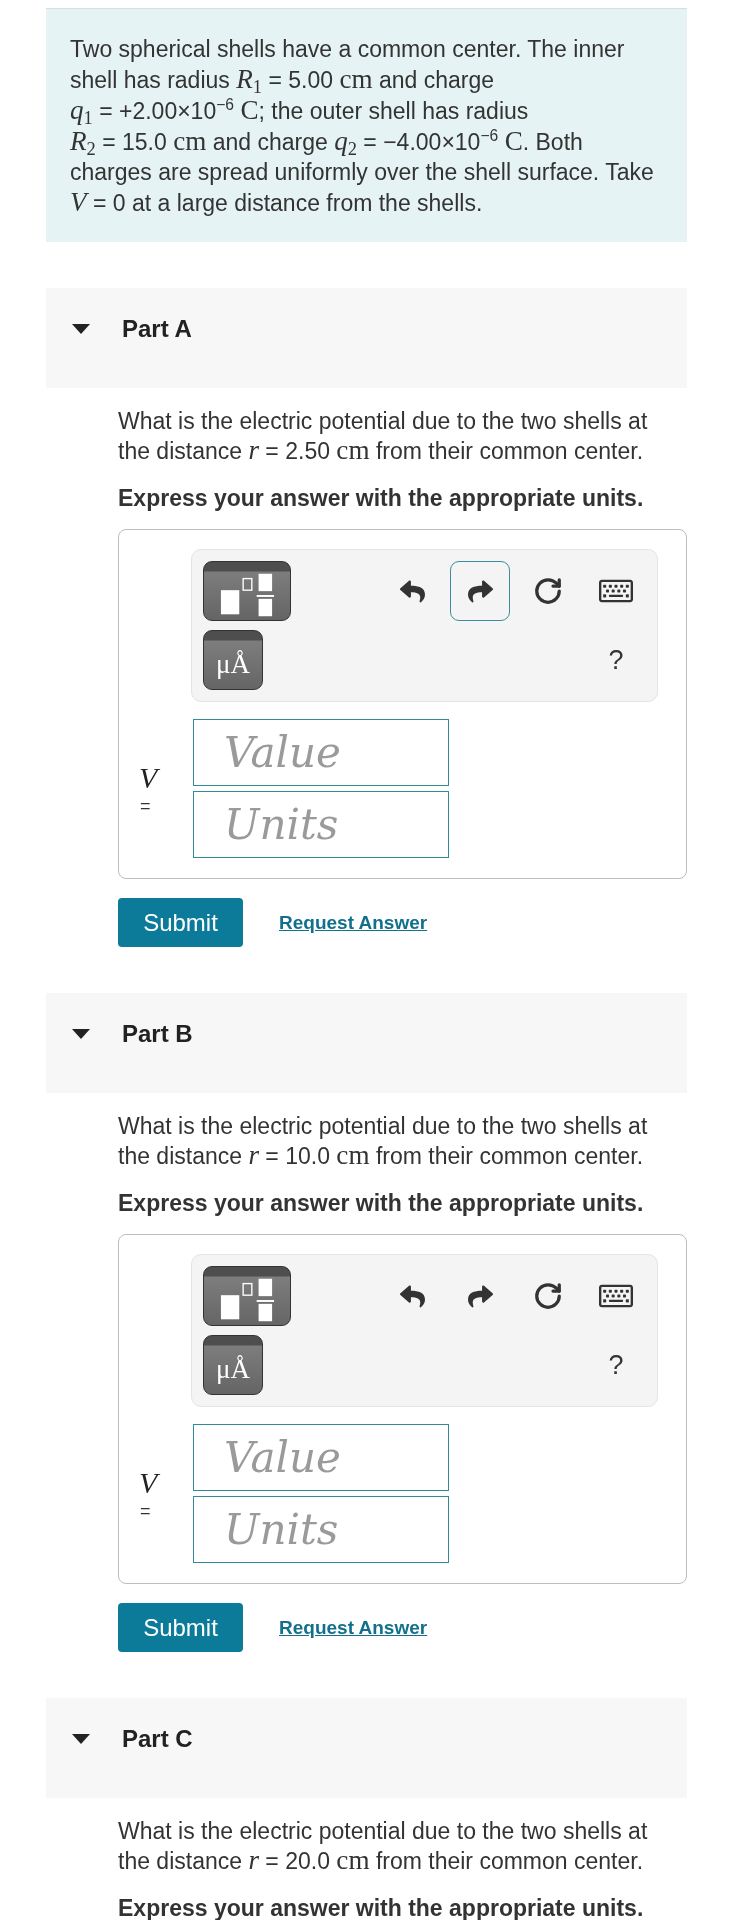 The image size is (730, 1920). Describe the element at coordinates (366, 125) in the screenshot. I see `problem-statement: Two spherical shells have a common center. The inner shell has radius R$_{1}$ = 5.00 cm and charge q$_{1}$ = +2.00×10$^{−6}$ C; the outer shell has radius R$_{2}$ = 15.0 cm and charge q$_{2}$ = −4.00×10$^{−6}$ C. Both charges are spread uniformly over the shell surface. Take V = 0 at a large distance from the shells.` at that location.